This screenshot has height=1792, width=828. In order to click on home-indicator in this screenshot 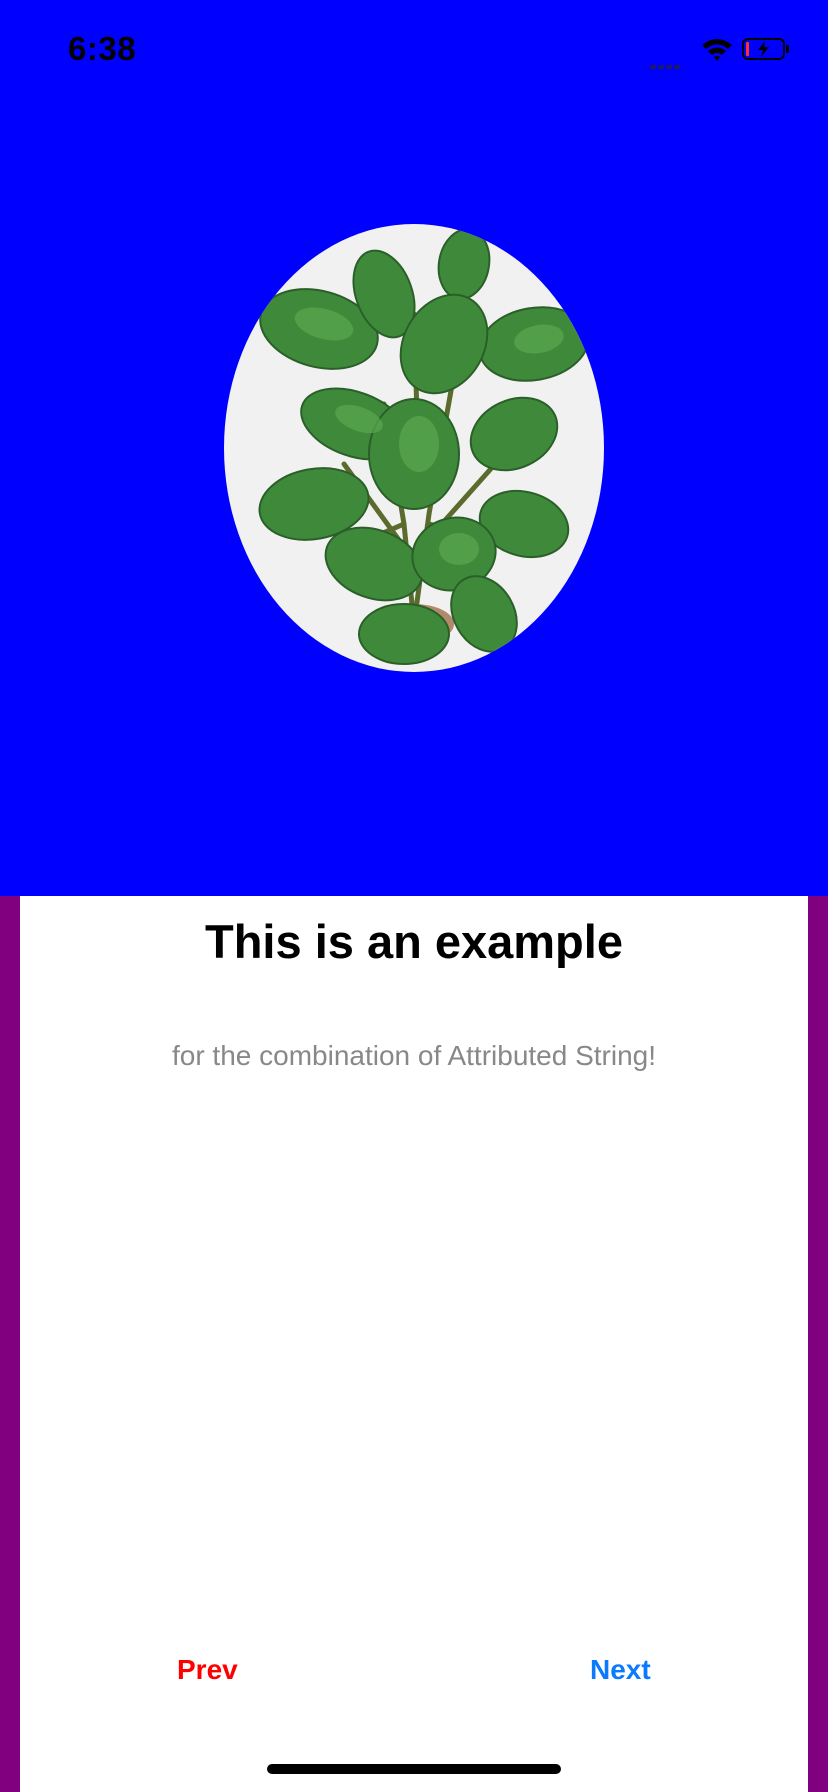, I will do `click(414, 1769)`.